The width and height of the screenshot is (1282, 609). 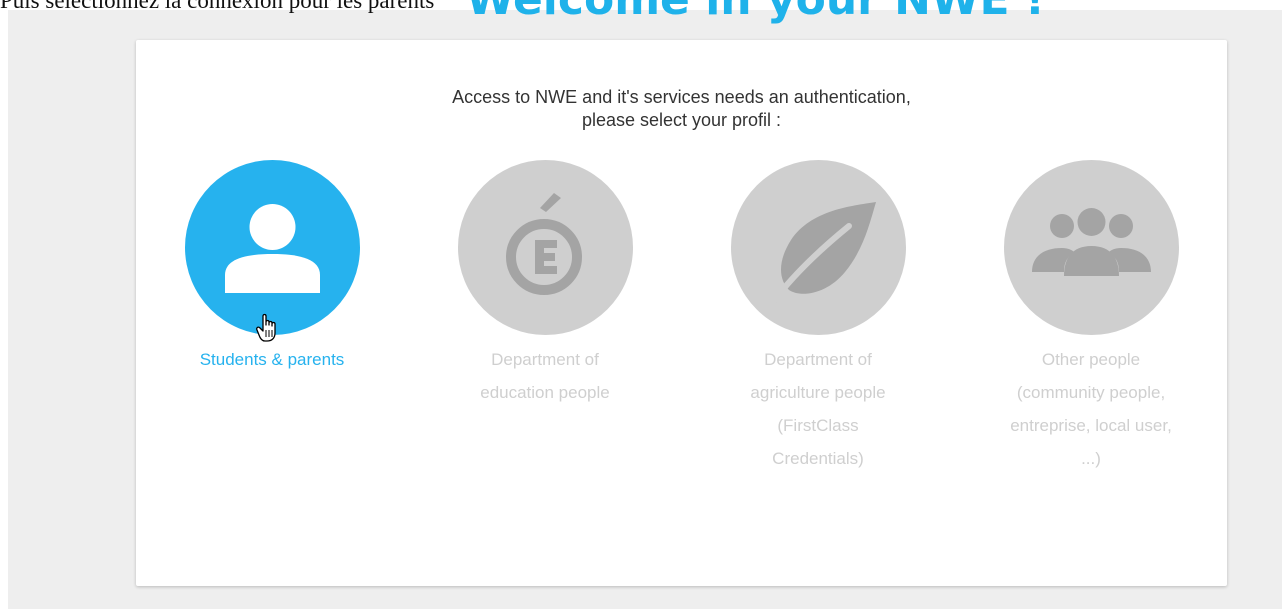 I want to click on profile-label-line: education people, so click(x=545, y=392).